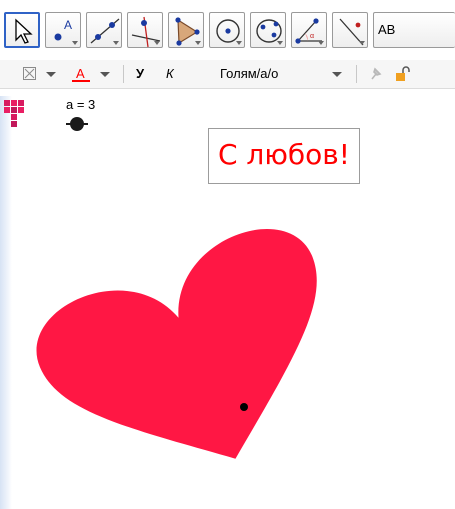  Describe the element at coordinates (81, 104) in the screenshot. I see `slider-label: a = 3` at that location.